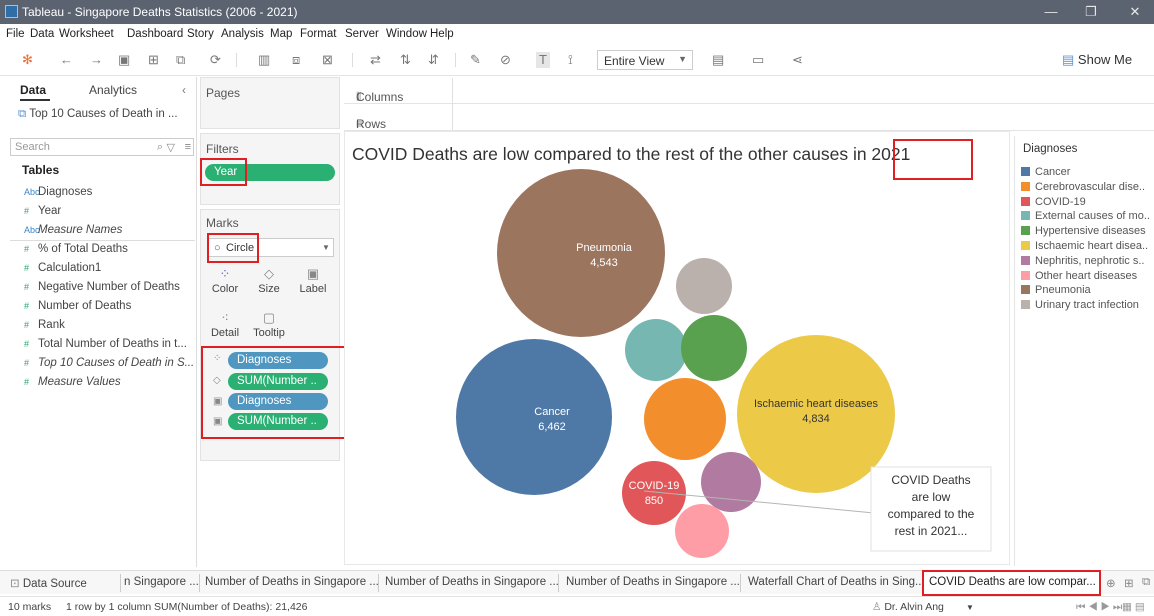 The height and width of the screenshot is (616, 1154). I want to click on pages-card, so click(270, 103).